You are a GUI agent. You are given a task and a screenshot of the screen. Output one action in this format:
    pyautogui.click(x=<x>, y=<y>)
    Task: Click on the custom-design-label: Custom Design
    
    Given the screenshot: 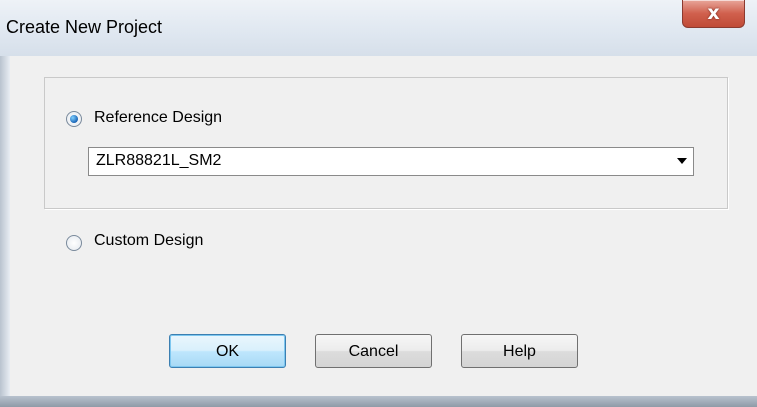 What is the action you would take?
    pyautogui.click(x=148, y=241)
    